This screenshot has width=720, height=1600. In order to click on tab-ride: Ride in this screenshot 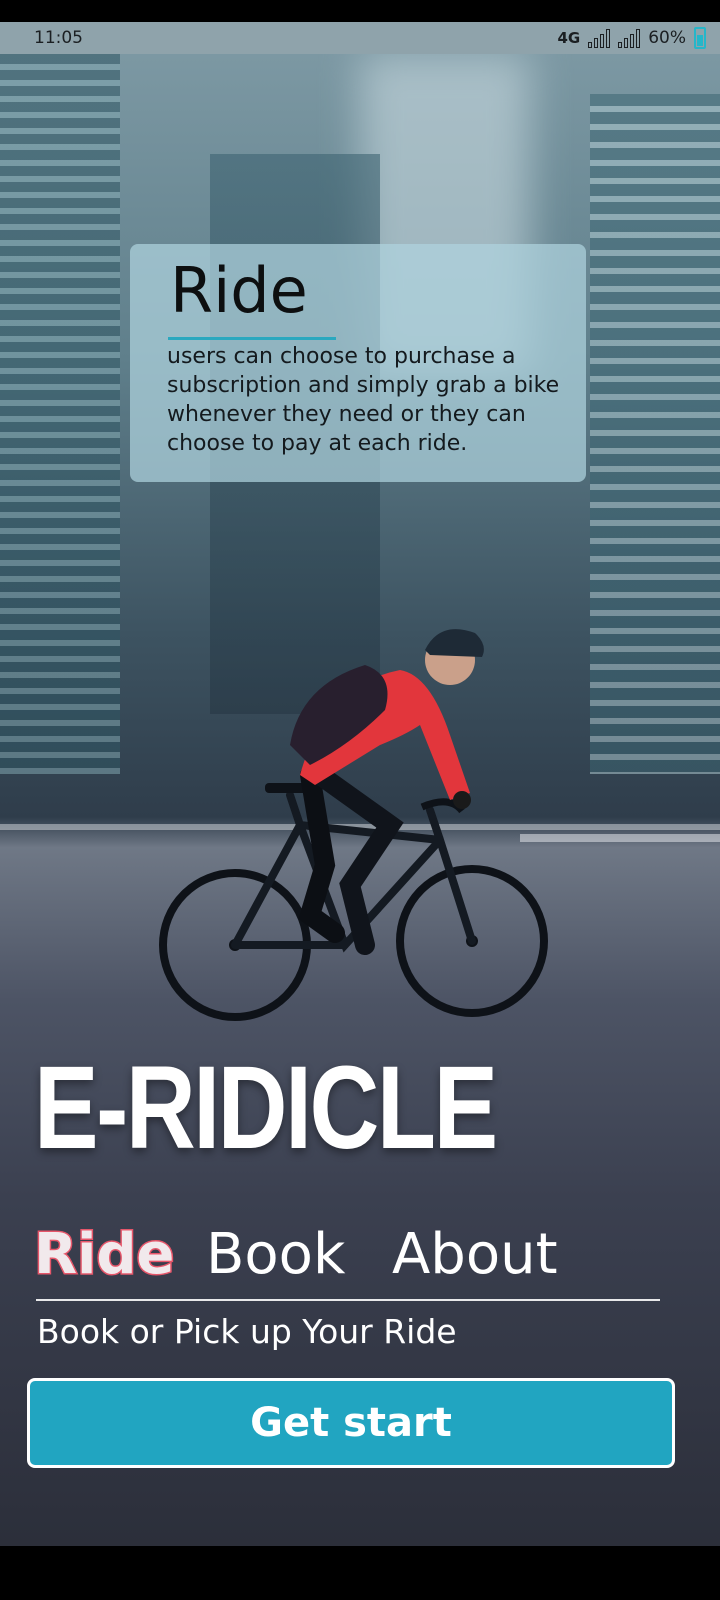, I will do `click(103, 1255)`.